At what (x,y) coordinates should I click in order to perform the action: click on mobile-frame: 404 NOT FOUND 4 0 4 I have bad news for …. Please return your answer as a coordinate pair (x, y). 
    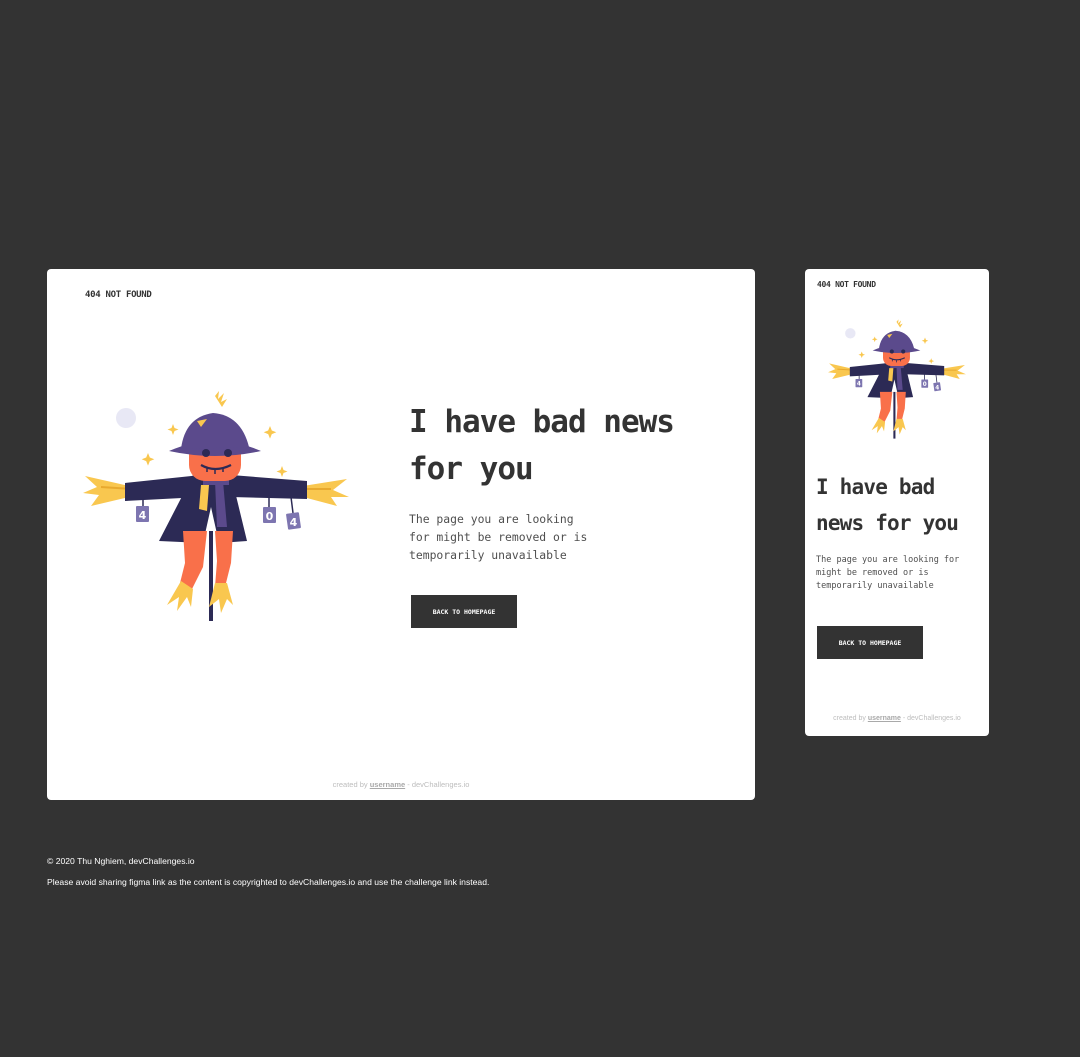
    Looking at the image, I should click on (897, 502).